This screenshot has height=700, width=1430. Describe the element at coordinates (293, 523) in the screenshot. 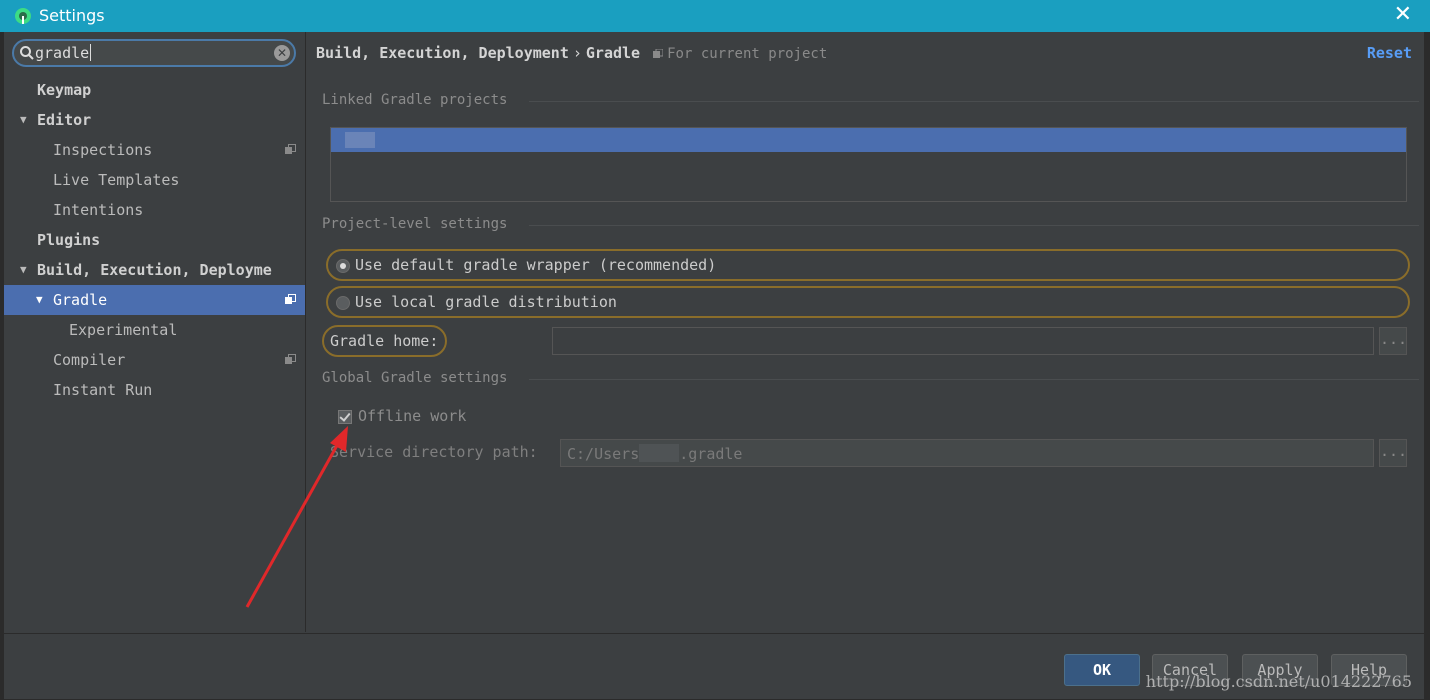

I see `annotation-arrow-line` at that location.